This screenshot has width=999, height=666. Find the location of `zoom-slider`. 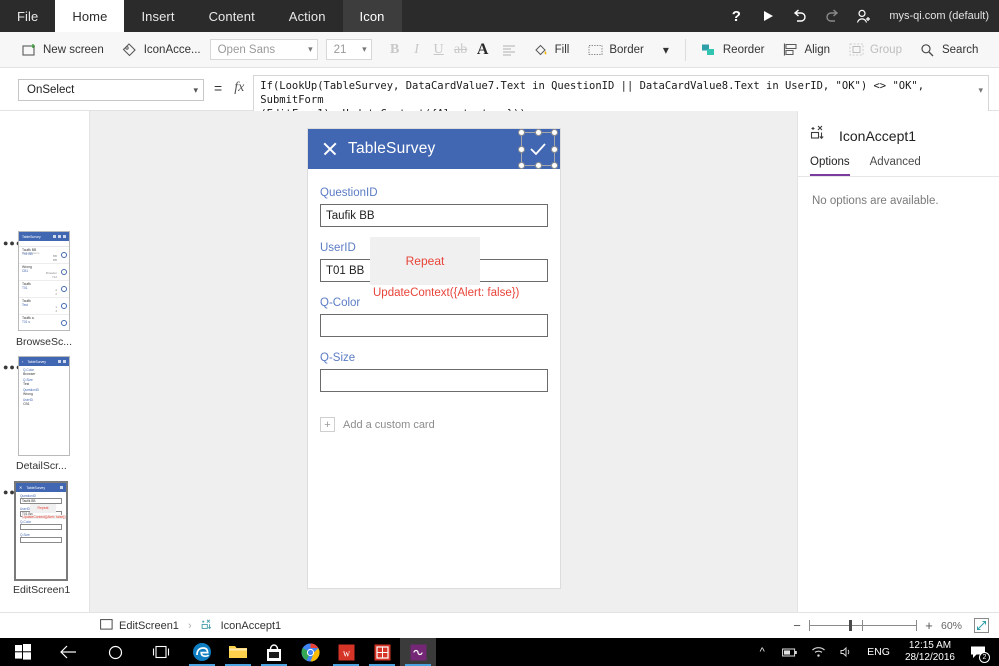

zoom-slider is located at coordinates (863, 626).